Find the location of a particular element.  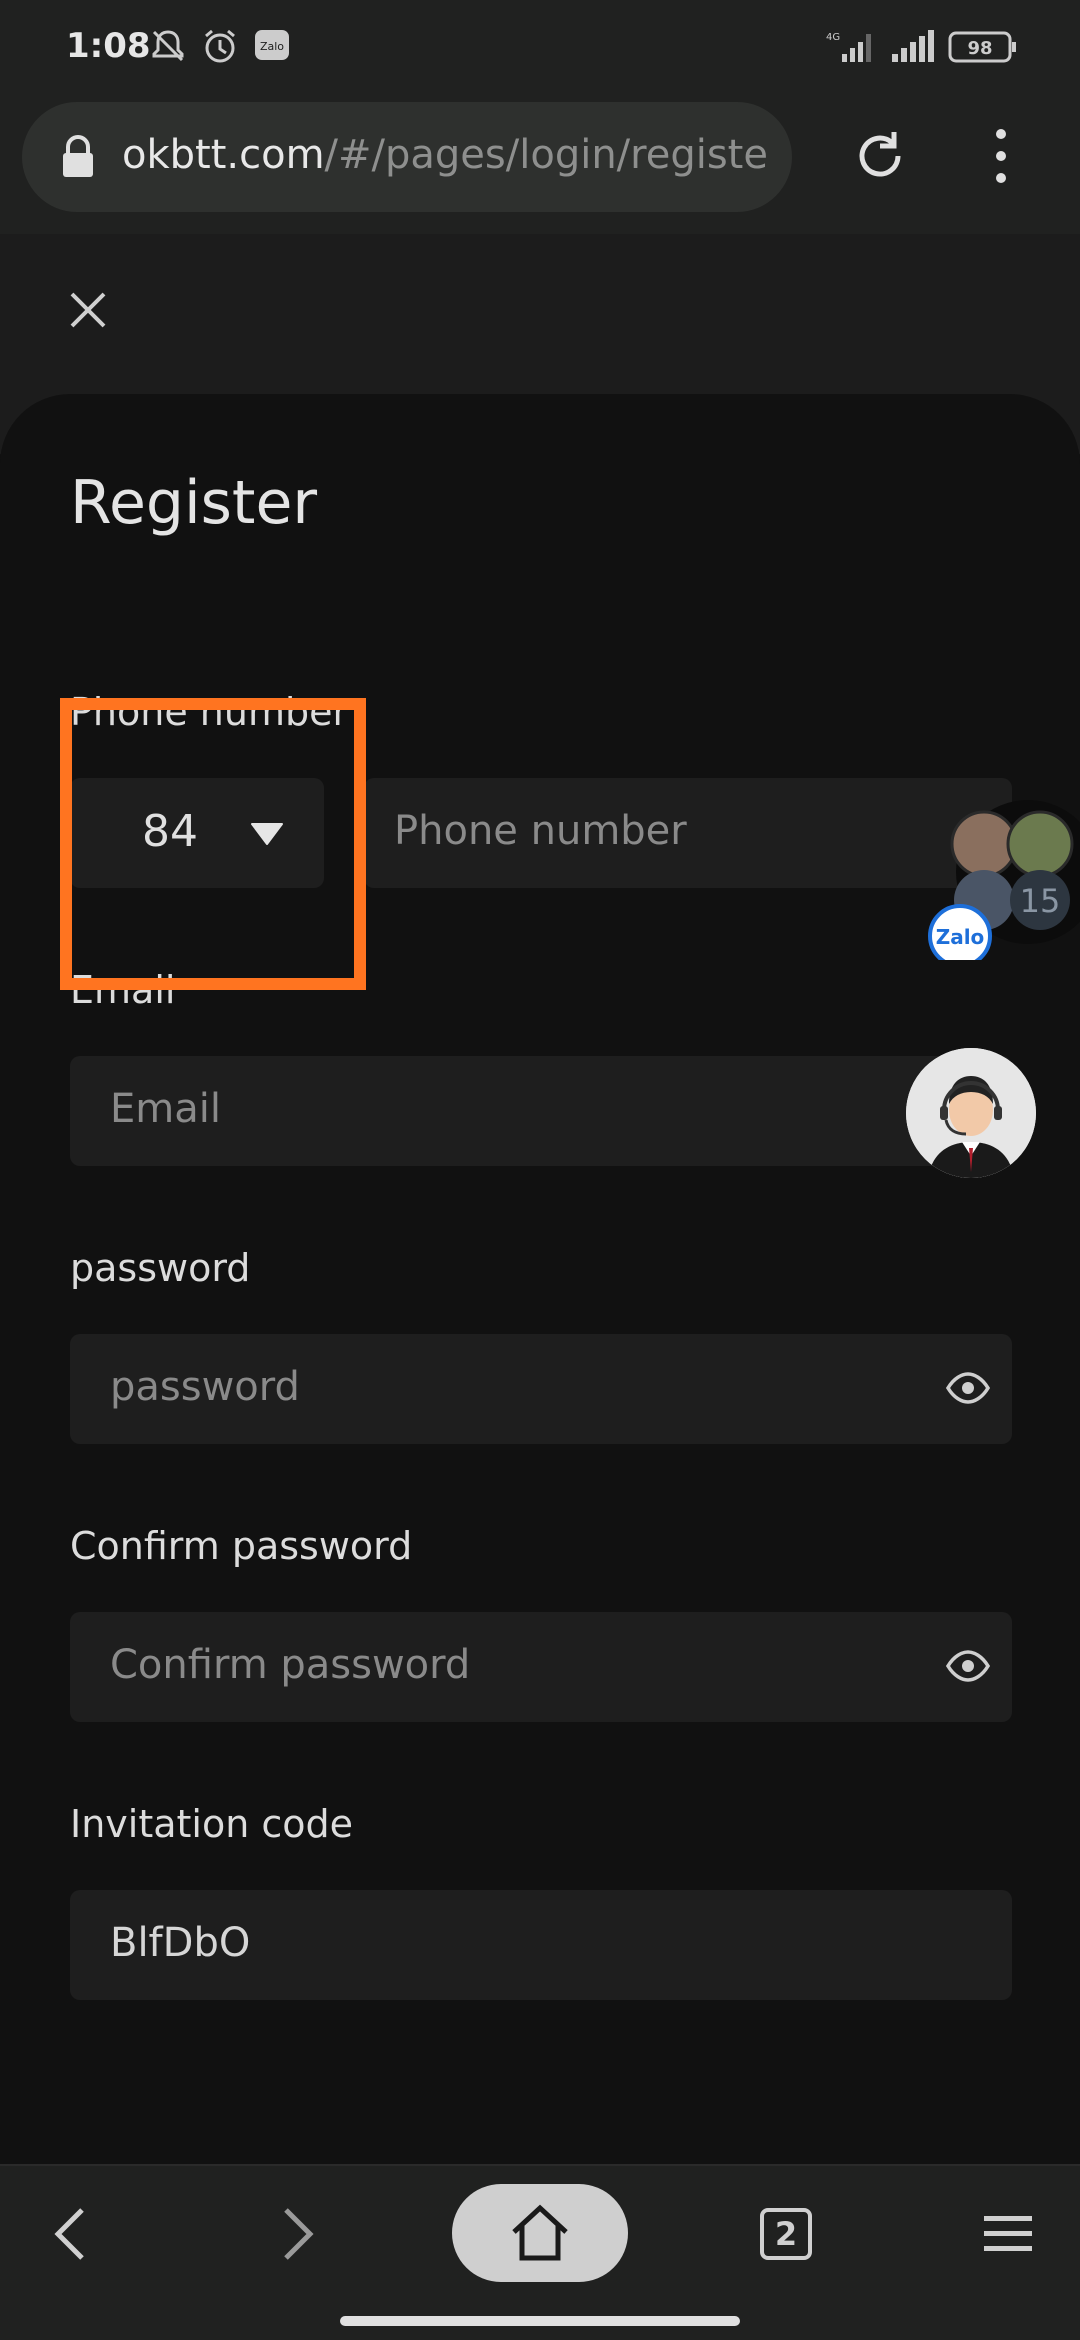

password-placeholder: password is located at coordinates (205, 1387).